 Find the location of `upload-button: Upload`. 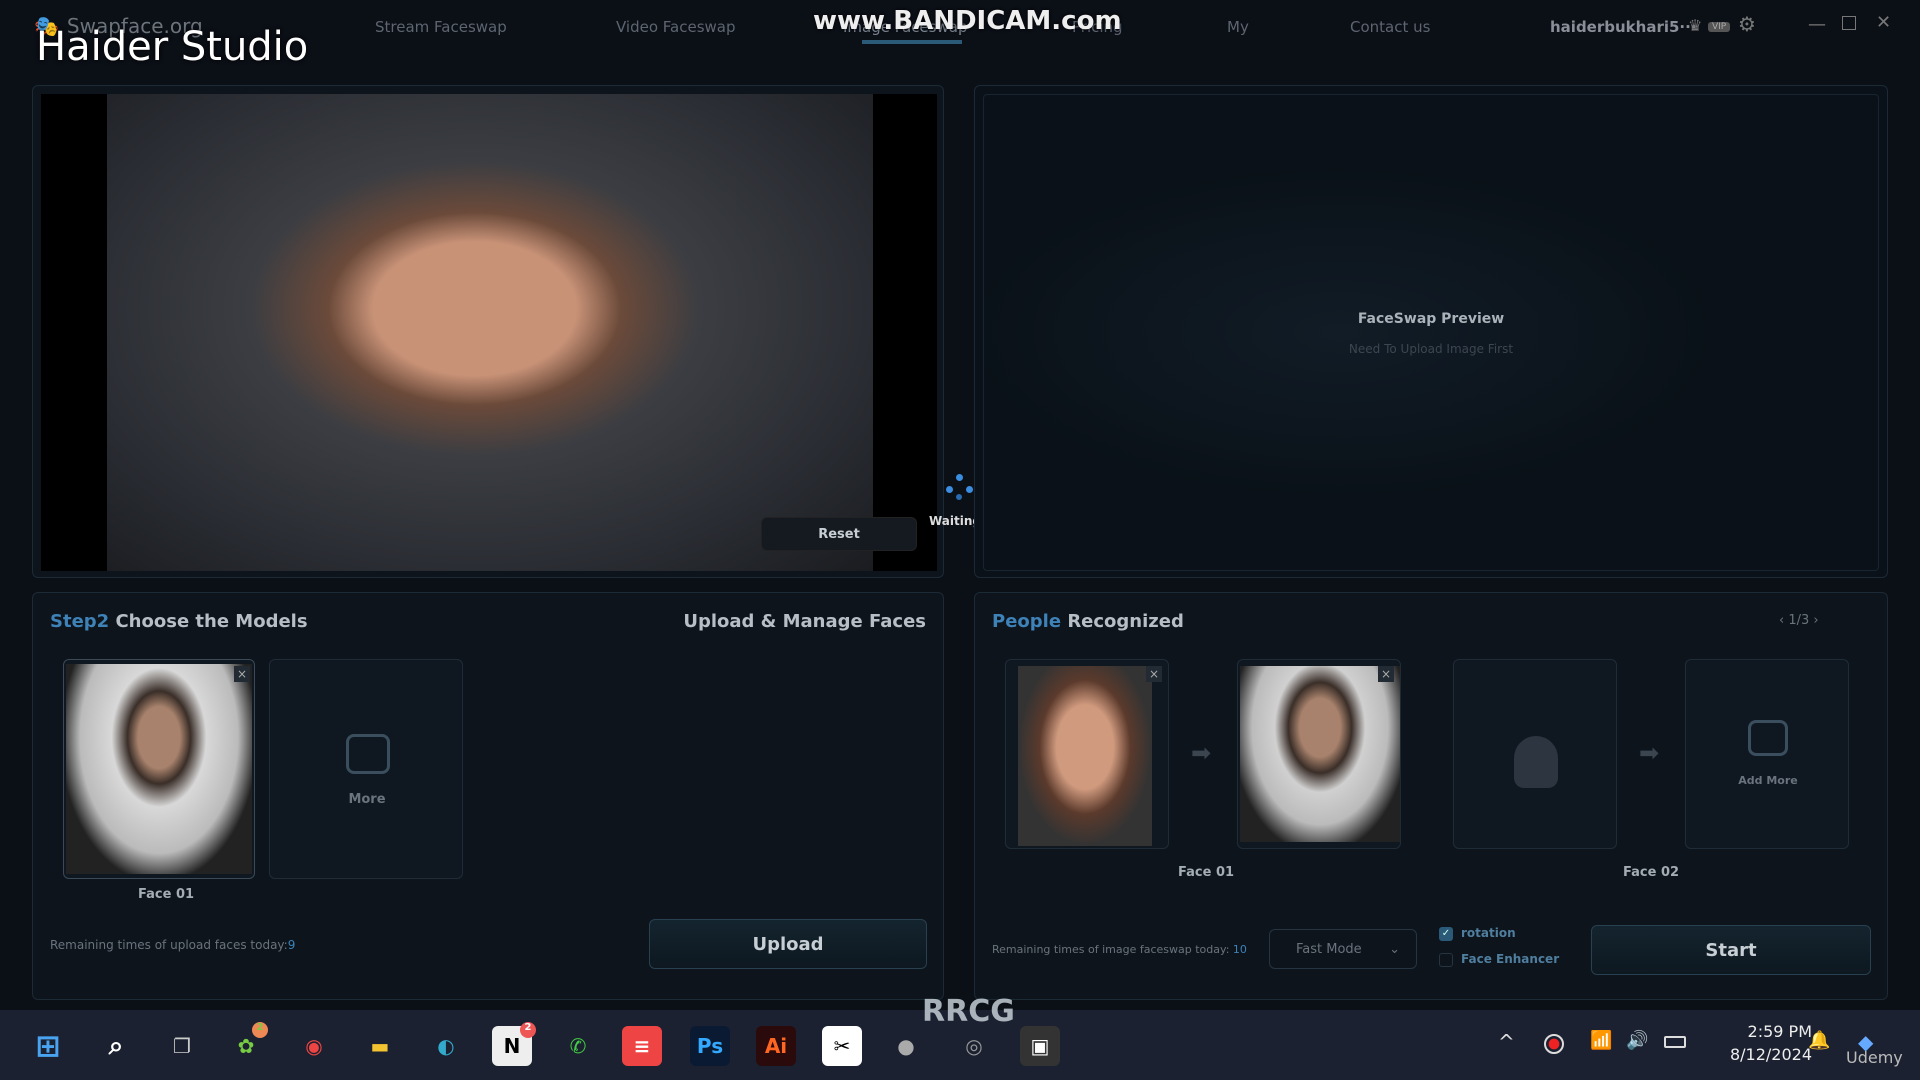

upload-button: Upload is located at coordinates (788, 944).